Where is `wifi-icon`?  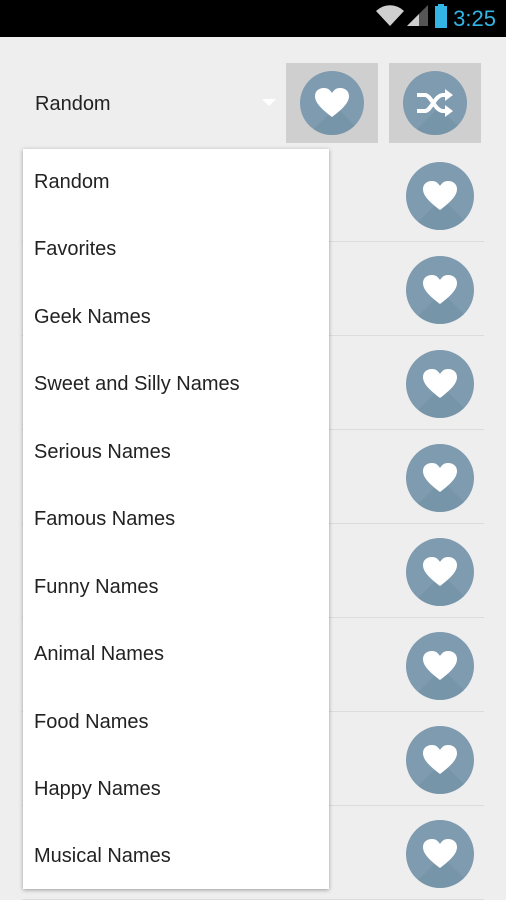 wifi-icon is located at coordinates (390, 18).